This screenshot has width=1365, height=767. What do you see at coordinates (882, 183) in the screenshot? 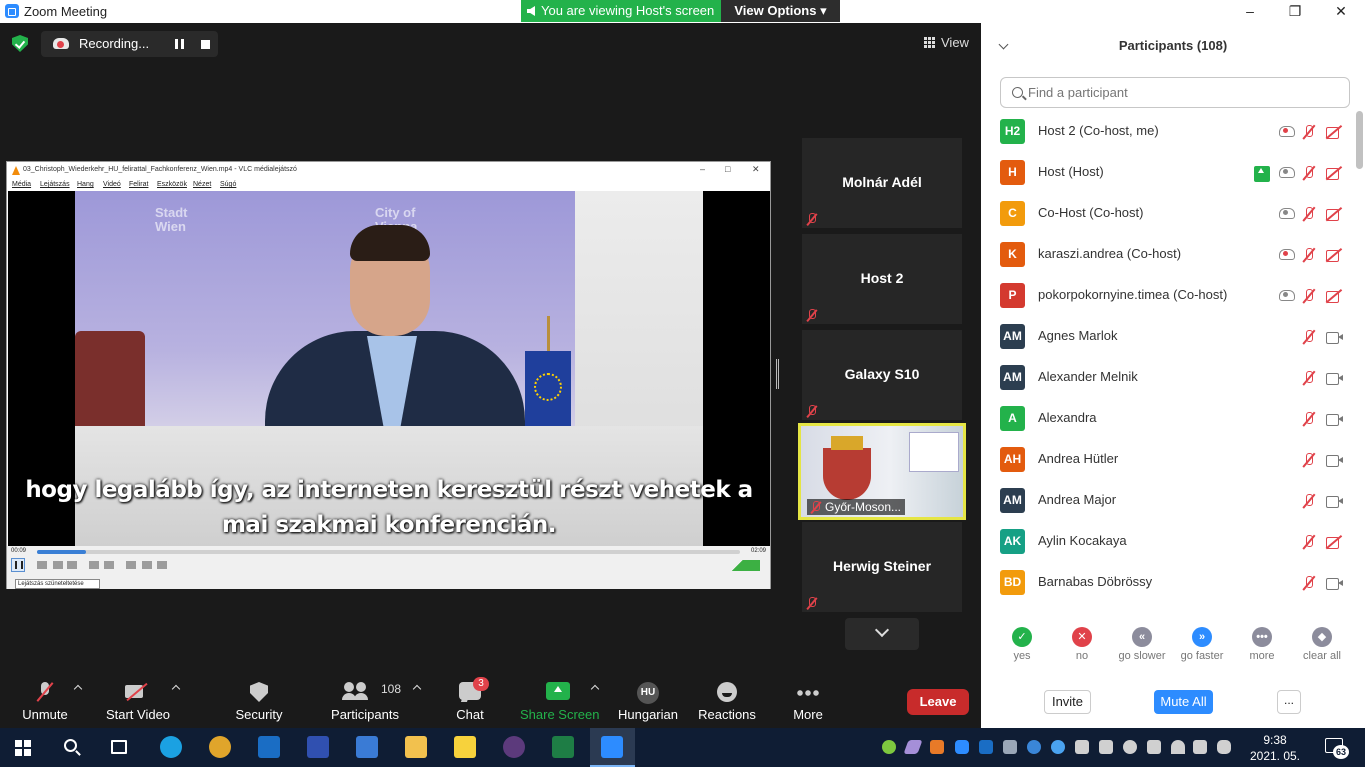
I see `video-tile: Molnár Adél` at bounding box center [882, 183].